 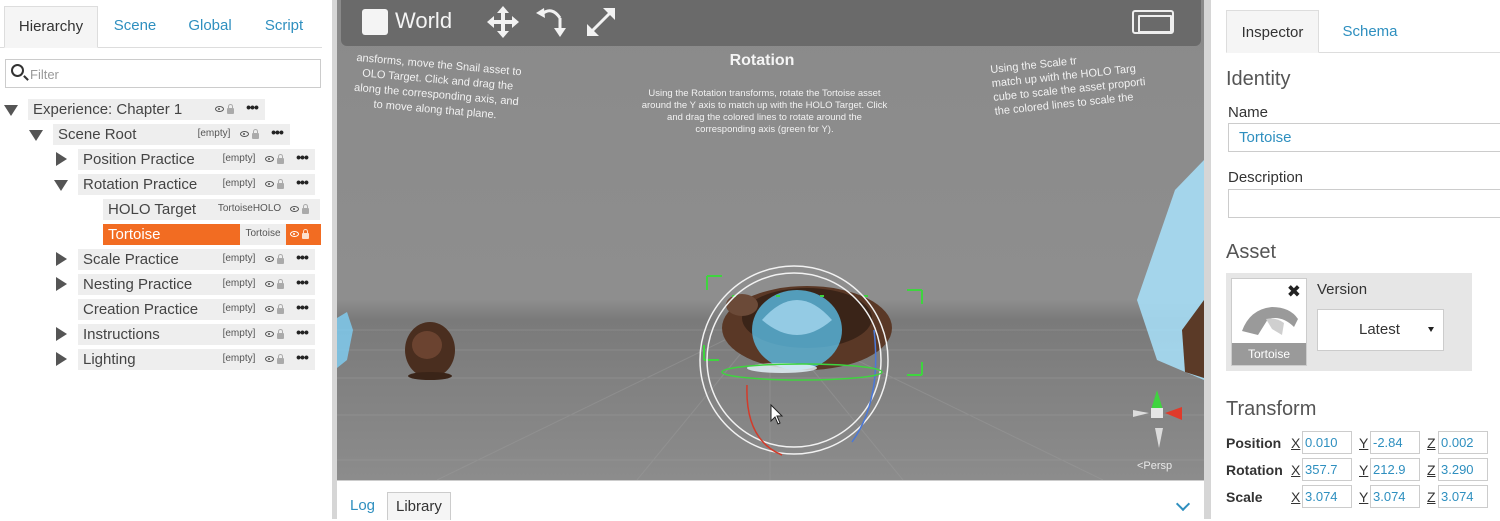 I want to click on tree-row-label: Rotation Practice, so click(x=147, y=184).